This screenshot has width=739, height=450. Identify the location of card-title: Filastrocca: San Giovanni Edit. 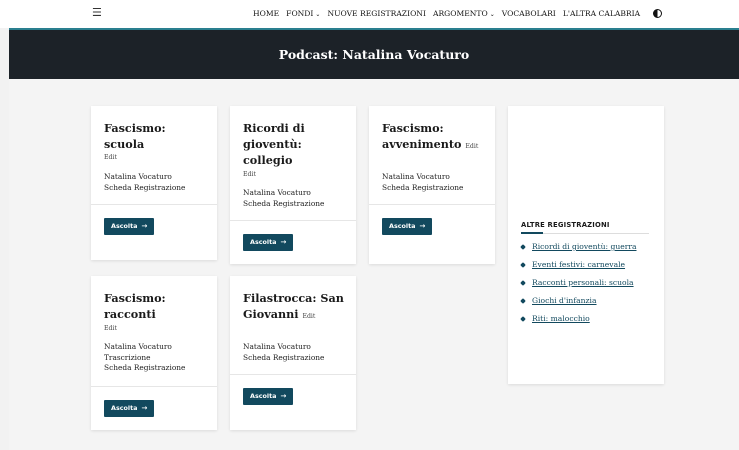
(297, 307).